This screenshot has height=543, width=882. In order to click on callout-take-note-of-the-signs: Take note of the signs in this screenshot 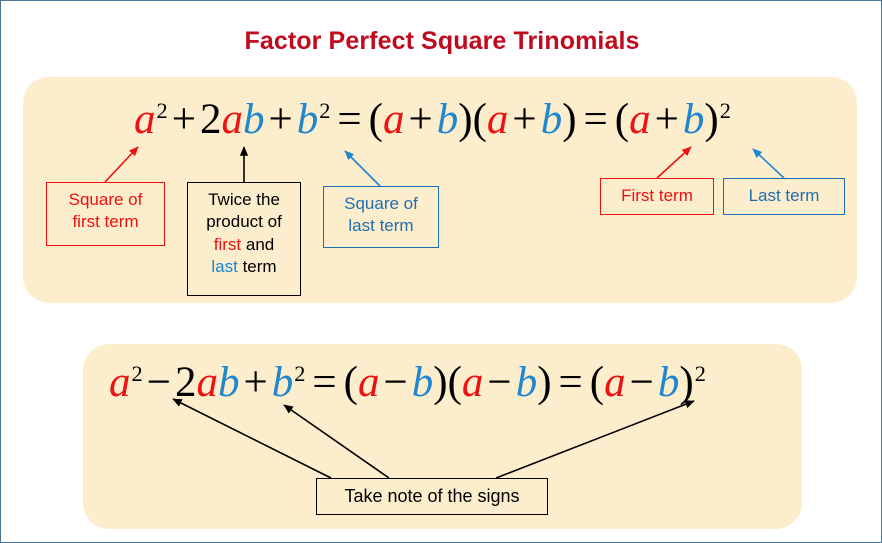, I will do `click(432, 496)`.